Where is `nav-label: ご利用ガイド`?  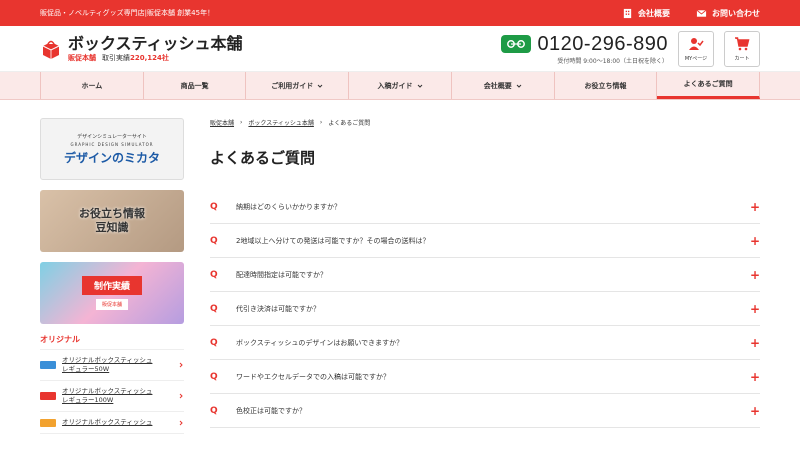 nav-label: ご利用ガイド is located at coordinates (292, 85).